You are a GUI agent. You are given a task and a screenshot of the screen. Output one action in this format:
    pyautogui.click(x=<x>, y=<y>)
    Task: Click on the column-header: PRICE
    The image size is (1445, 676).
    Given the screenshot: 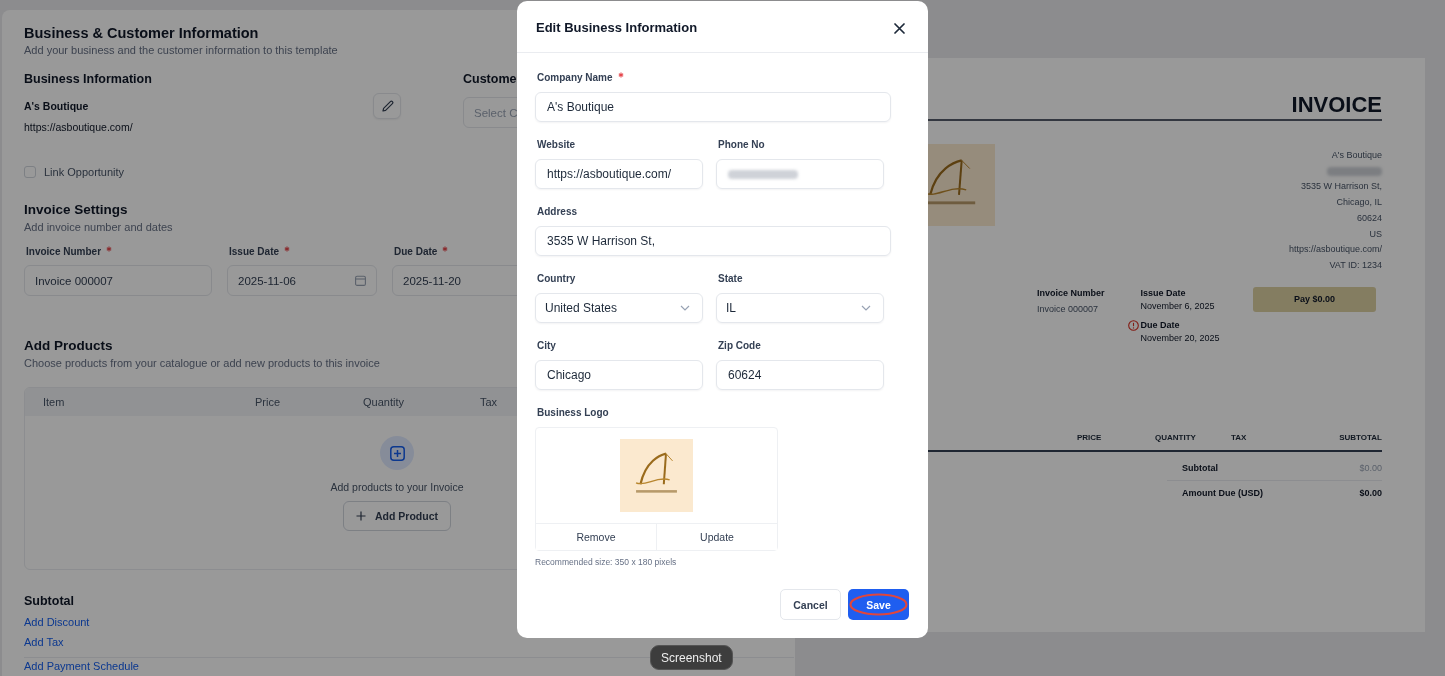 What is the action you would take?
    pyautogui.click(x=1090, y=437)
    